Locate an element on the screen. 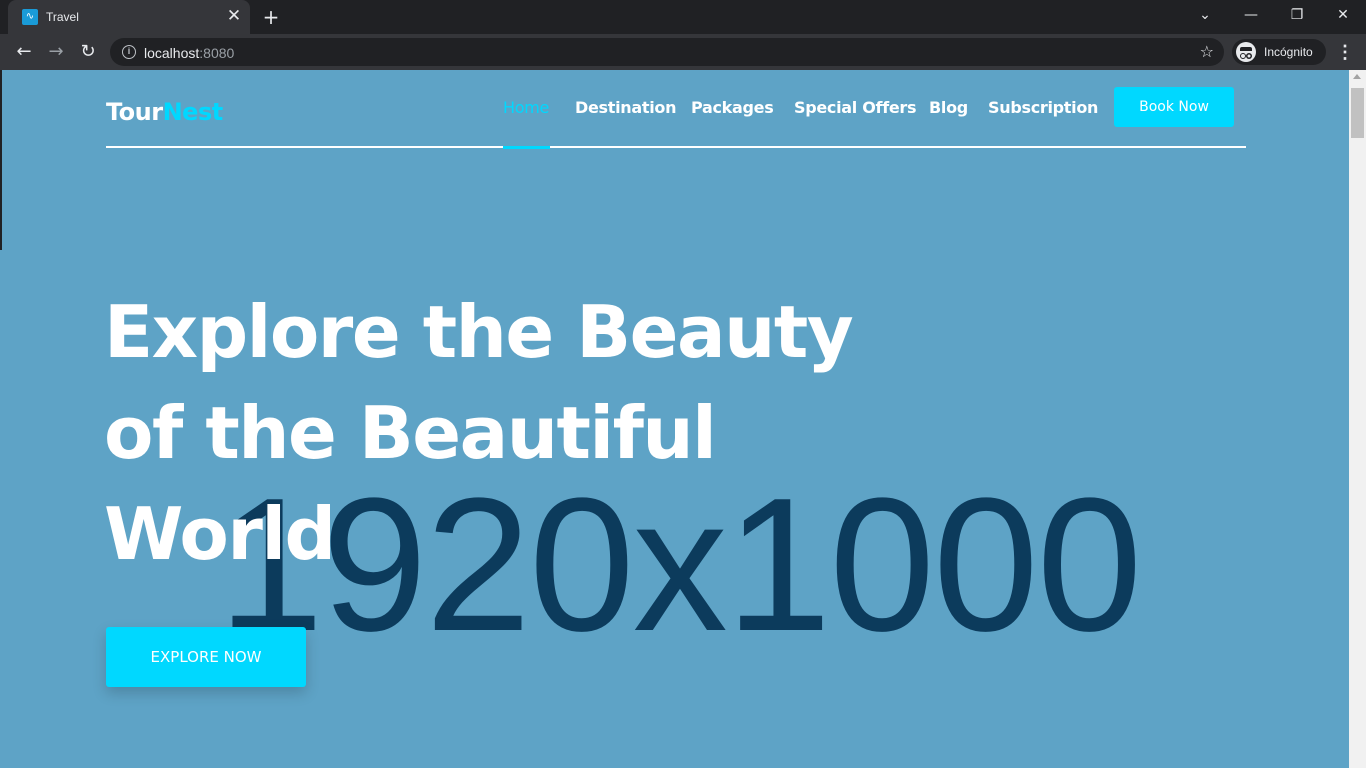 The width and height of the screenshot is (1366, 768). close-tab-icon: ✕ is located at coordinates (234, 16).